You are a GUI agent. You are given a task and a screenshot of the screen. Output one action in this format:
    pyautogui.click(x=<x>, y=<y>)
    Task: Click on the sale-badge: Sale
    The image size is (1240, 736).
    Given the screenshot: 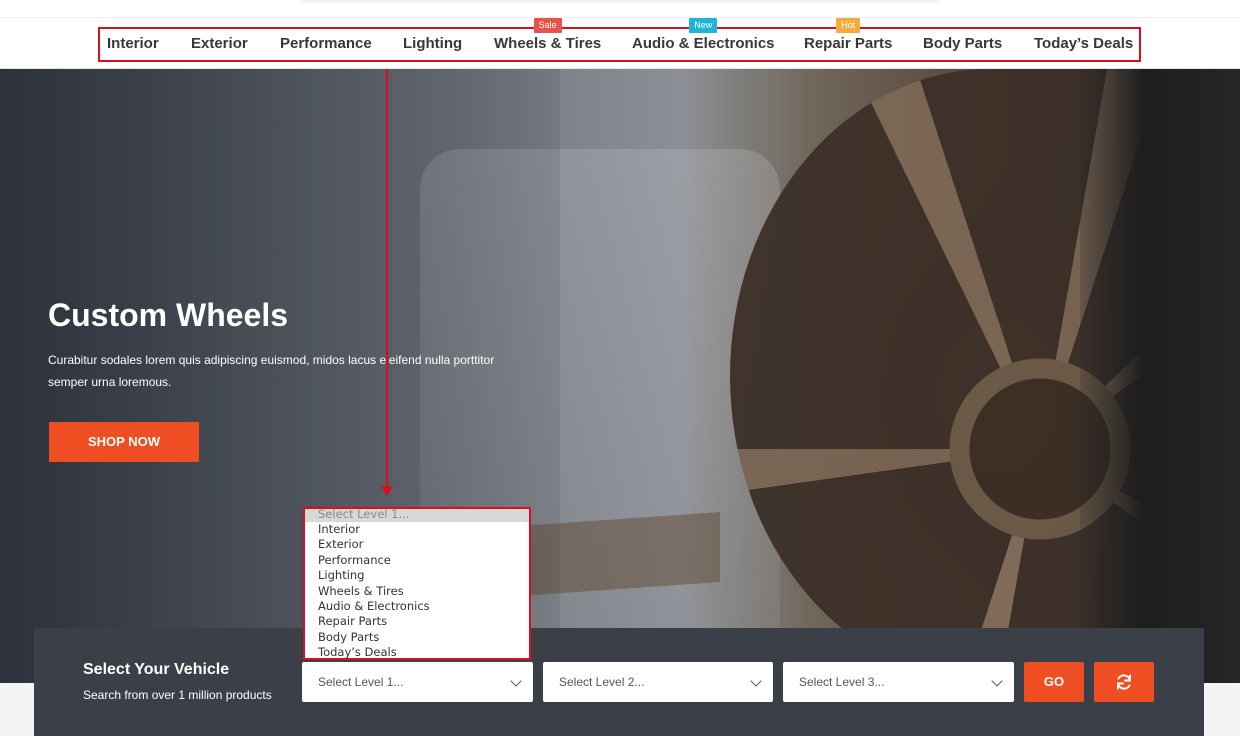 What is the action you would take?
    pyautogui.click(x=547, y=25)
    